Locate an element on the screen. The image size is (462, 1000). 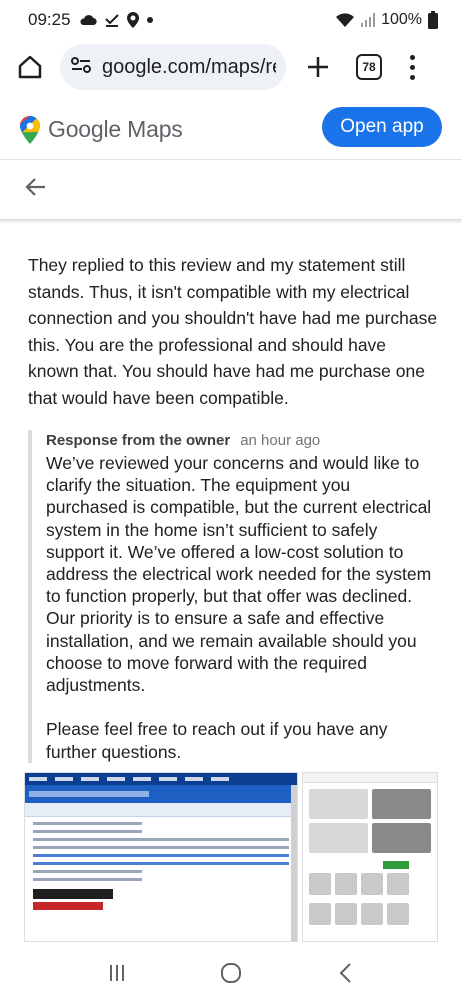
back-arrow-icon is located at coordinates (35, 187).